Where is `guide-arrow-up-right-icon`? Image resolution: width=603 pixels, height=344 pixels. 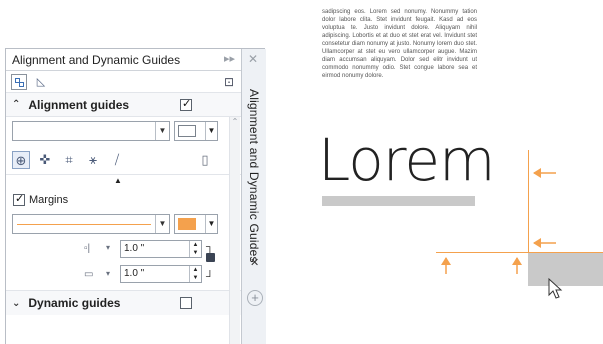 guide-arrow-up-right-icon is located at coordinates (517, 265).